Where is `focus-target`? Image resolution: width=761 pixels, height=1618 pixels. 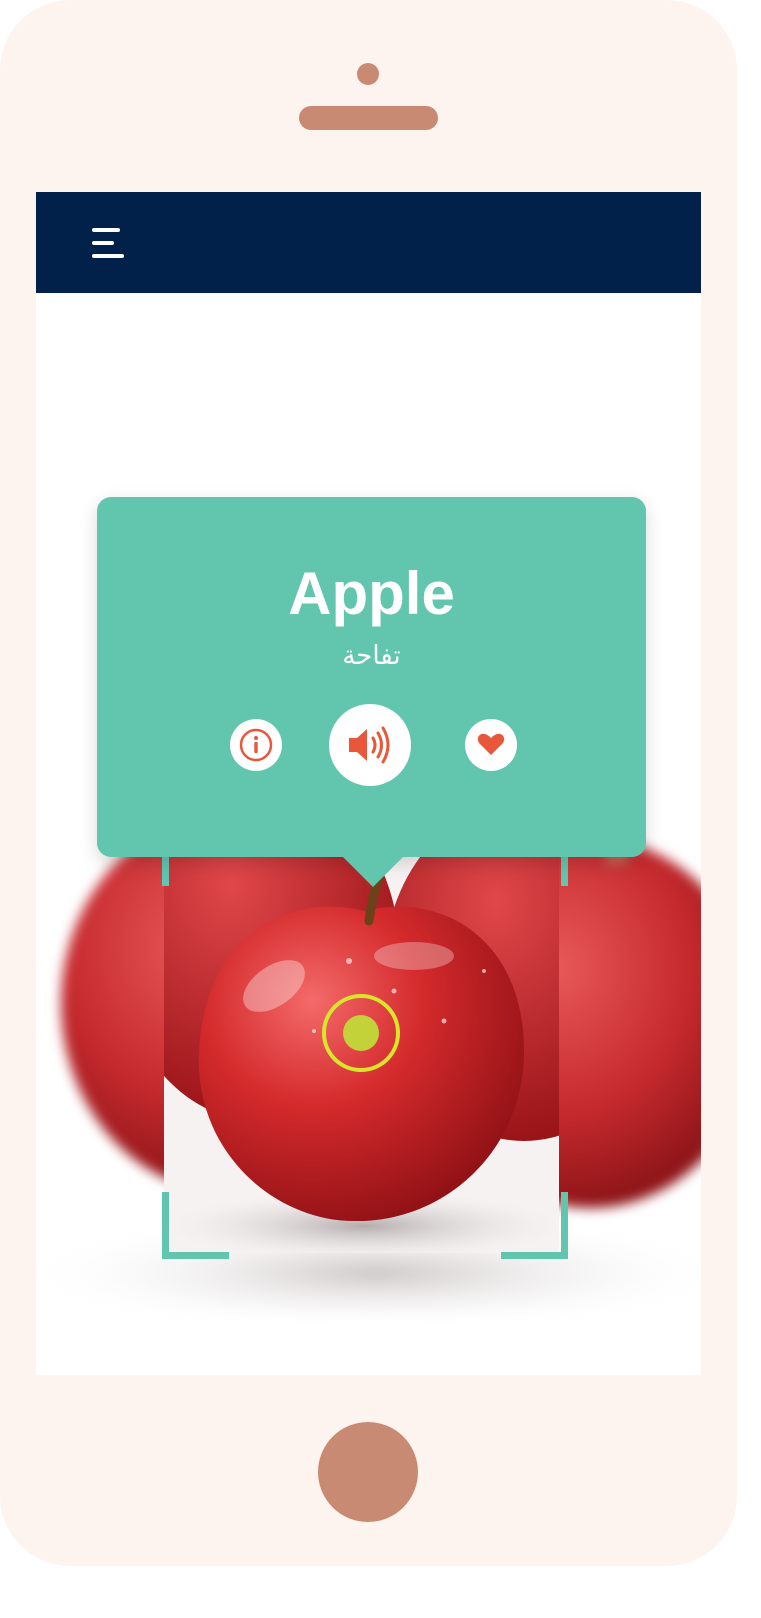
focus-target is located at coordinates (361, 1033).